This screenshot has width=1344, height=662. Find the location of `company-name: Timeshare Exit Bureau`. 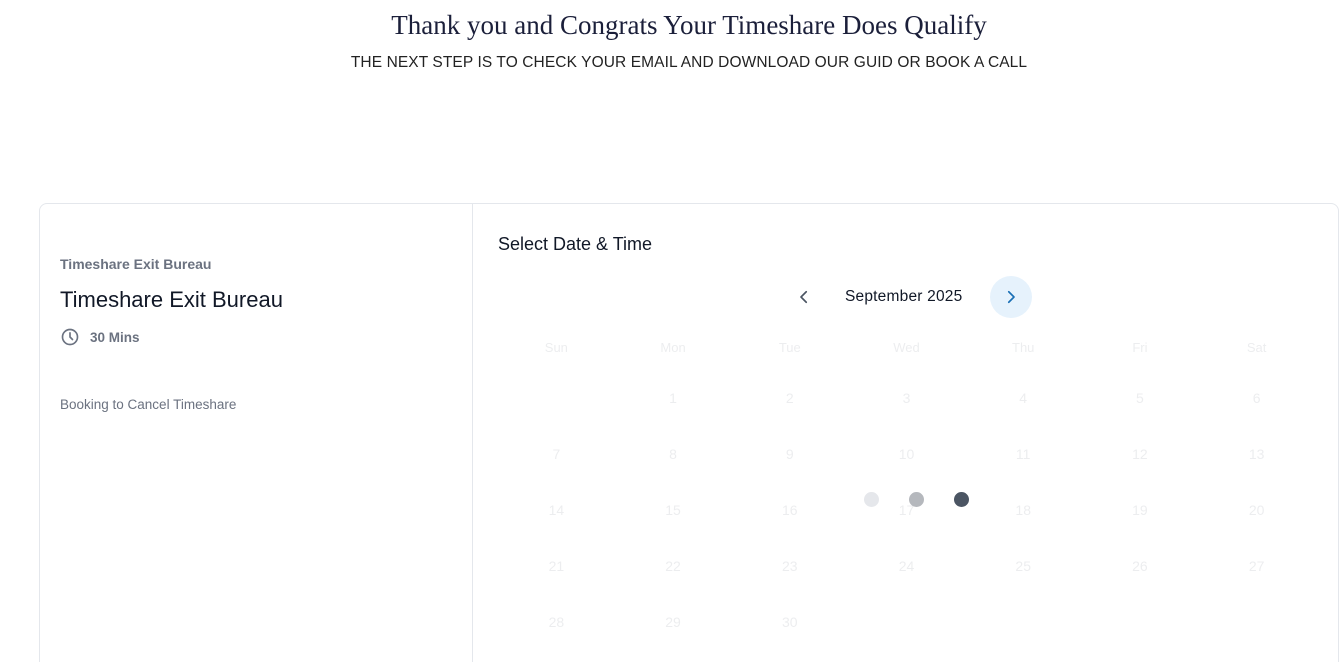

company-name: Timeshare Exit Bureau is located at coordinates (136, 264).